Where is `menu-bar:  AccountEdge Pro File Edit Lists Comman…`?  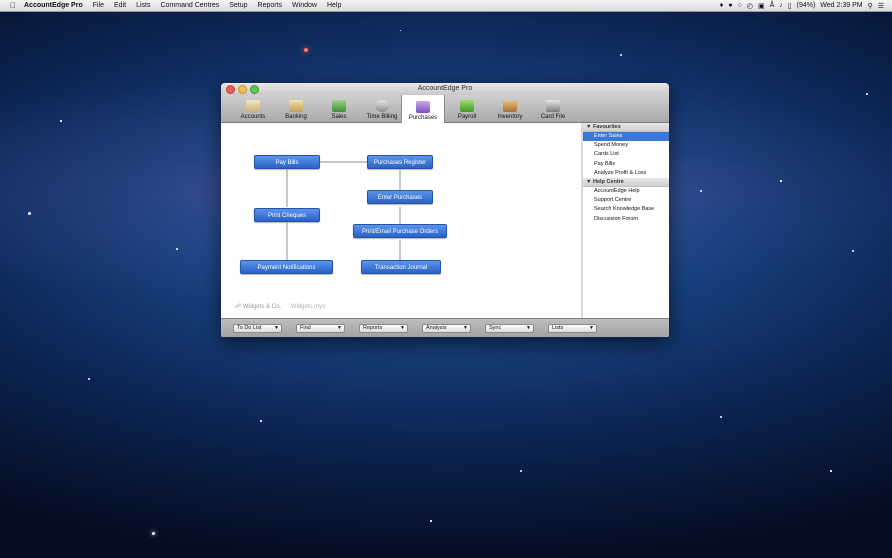
menu-bar:  AccountEdge Pro File Edit Lists Comman… is located at coordinates (446, 6).